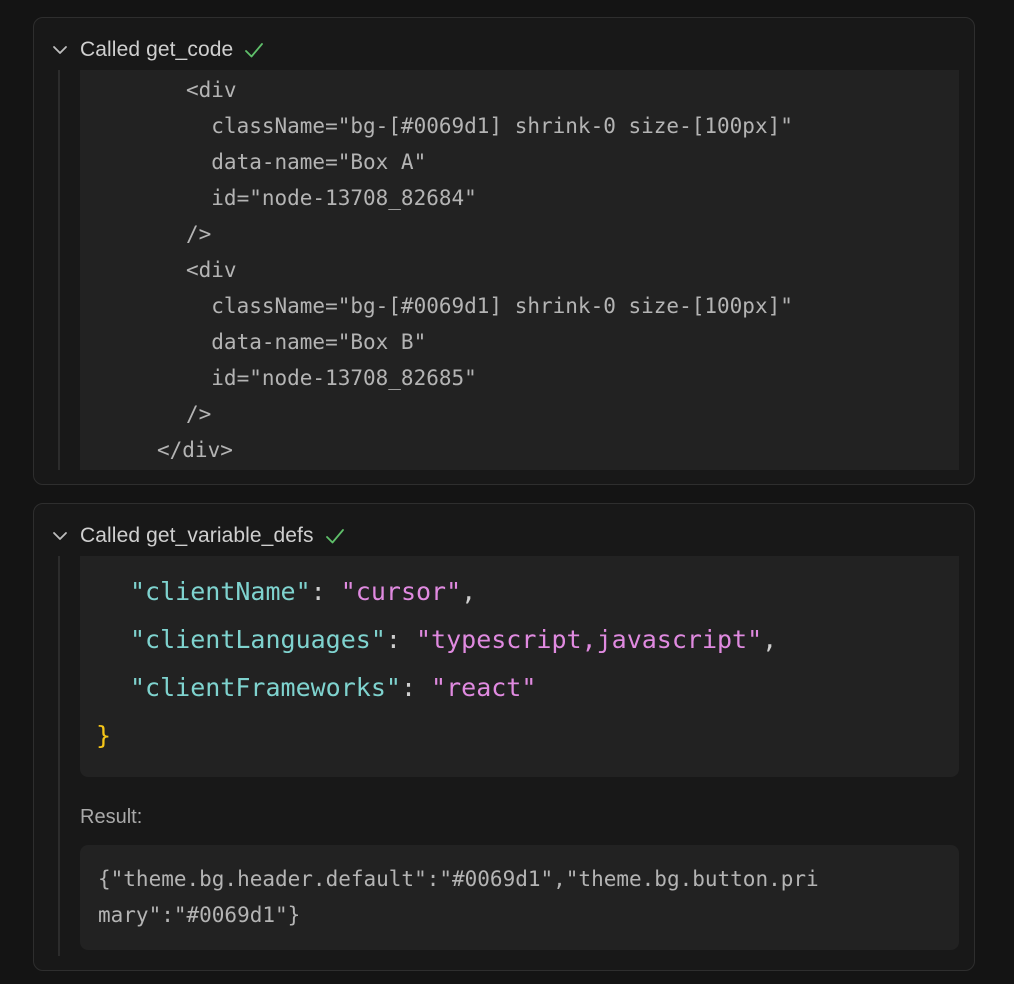 The height and width of the screenshot is (984, 1014). What do you see at coordinates (195, 450) in the screenshot?
I see `code-line: </div>` at bounding box center [195, 450].